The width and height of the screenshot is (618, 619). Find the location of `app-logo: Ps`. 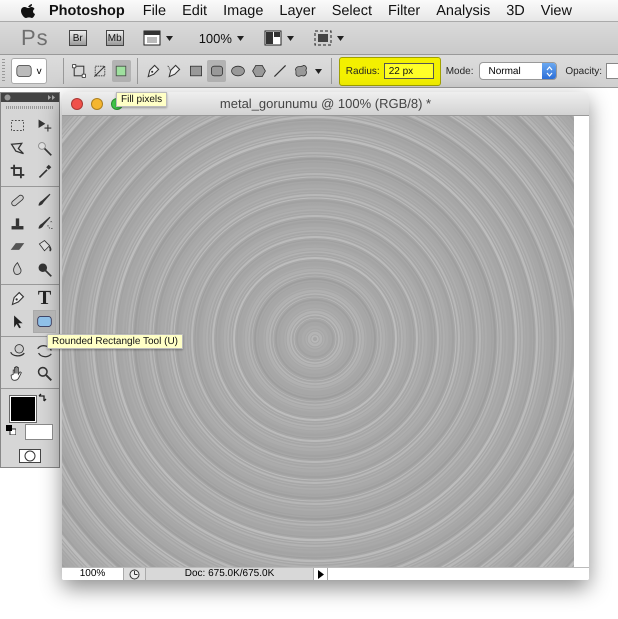

app-logo: Ps is located at coordinates (35, 38).